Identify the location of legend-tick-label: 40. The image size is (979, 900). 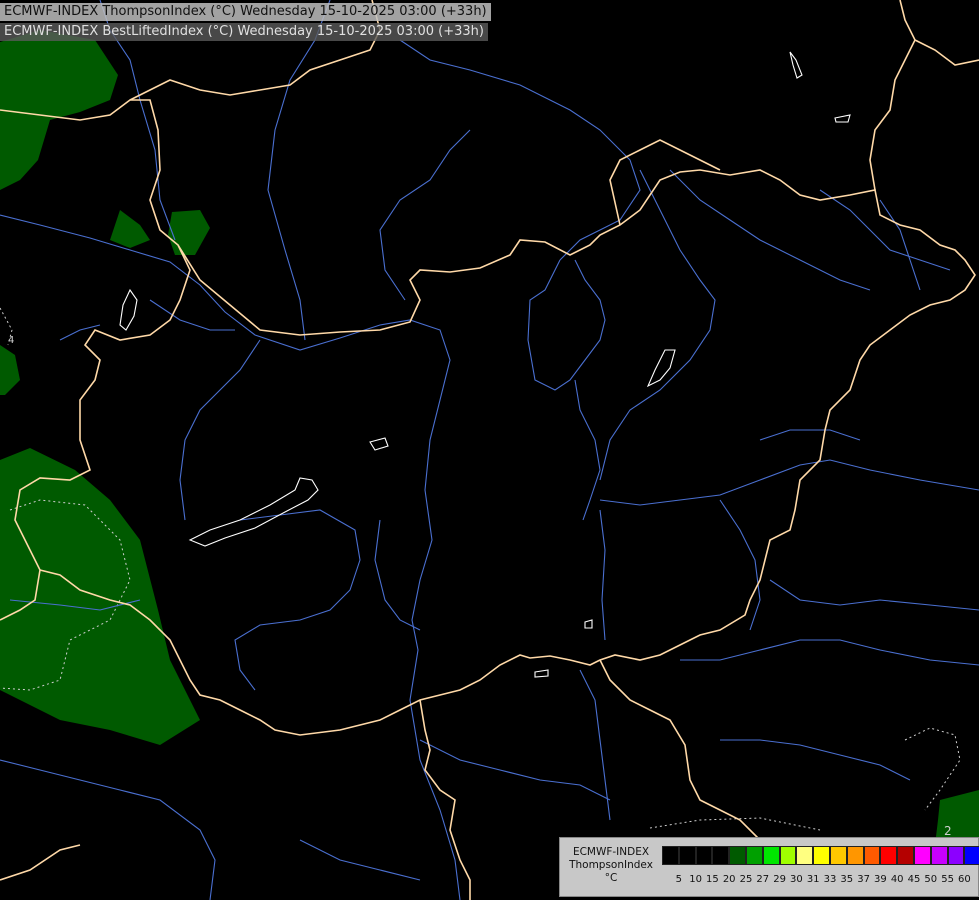
(897, 879).